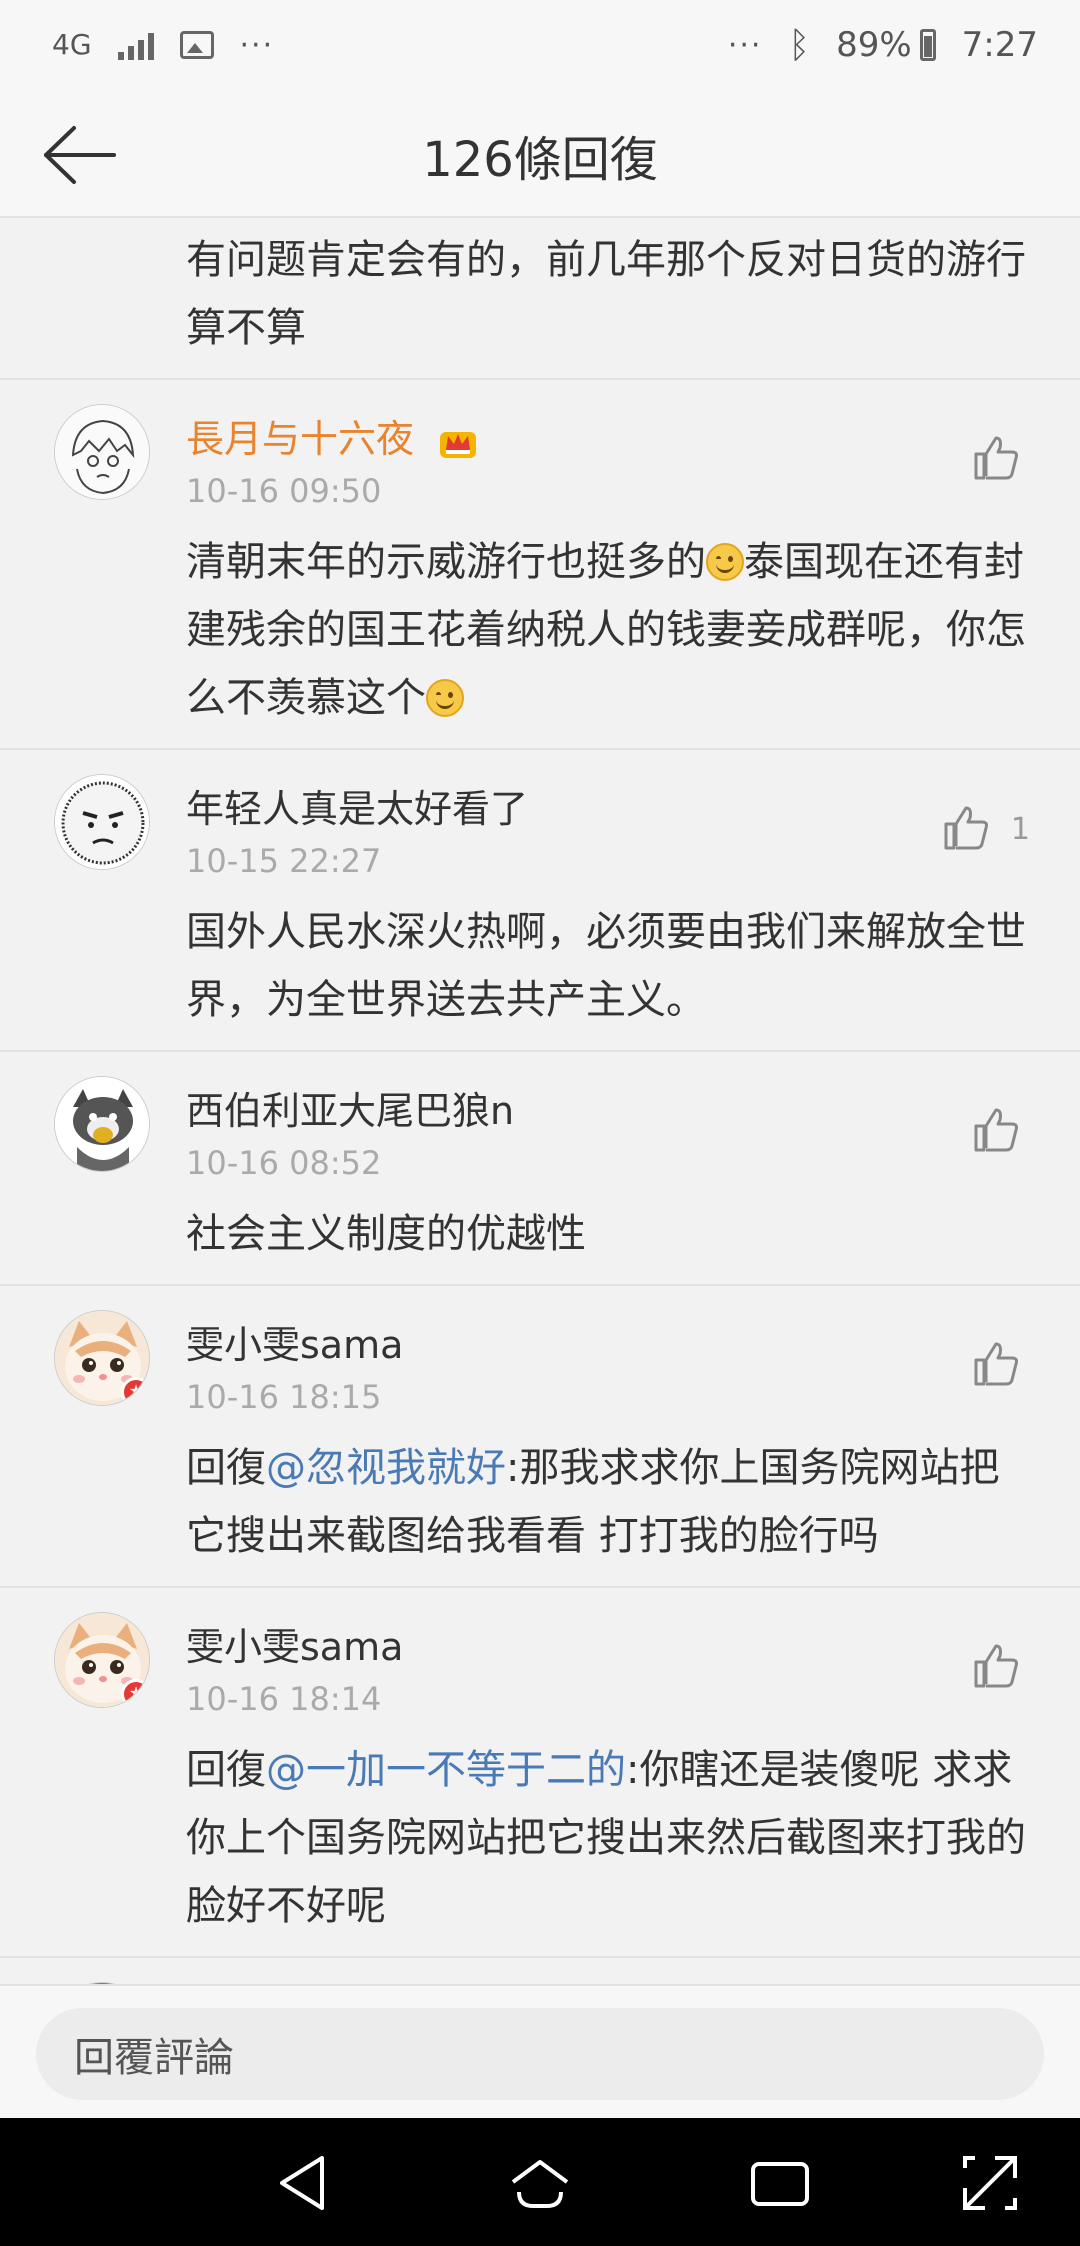 The height and width of the screenshot is (2246, 1080). I want to click on nav-expand-button, so click(990, 2183).